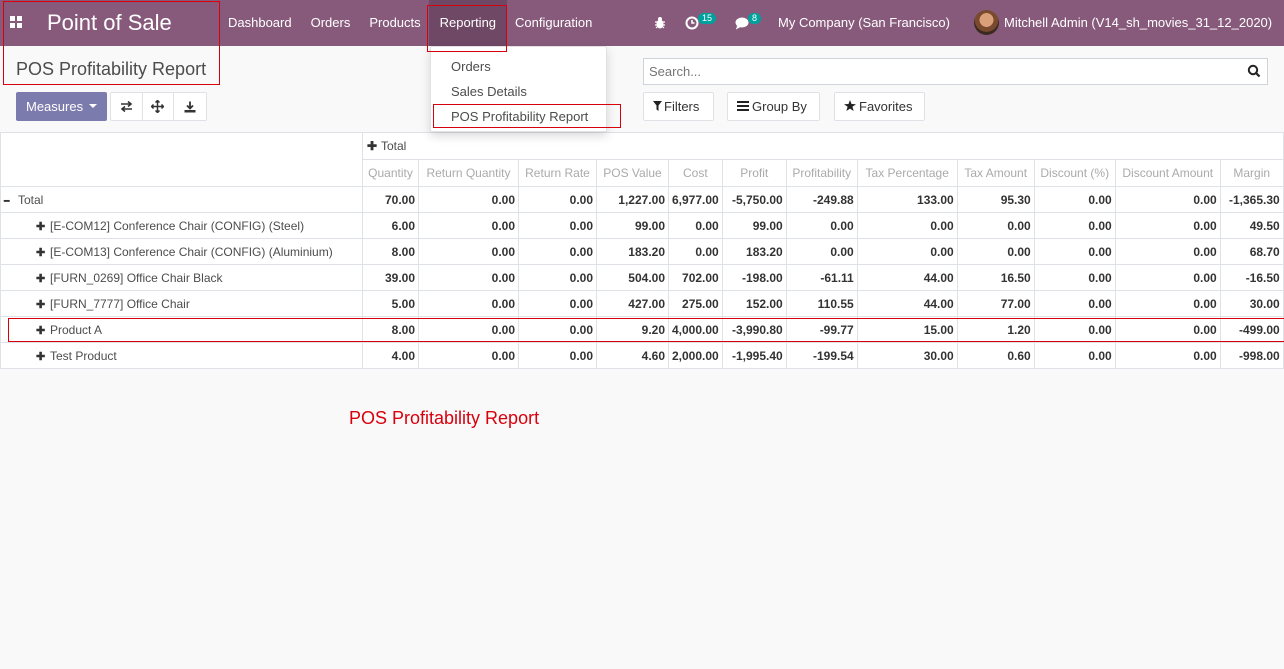 The height and width of the screenshot is (669, 1284). I want to click on pivot-cell: 2,000.00, so click(695, 355).